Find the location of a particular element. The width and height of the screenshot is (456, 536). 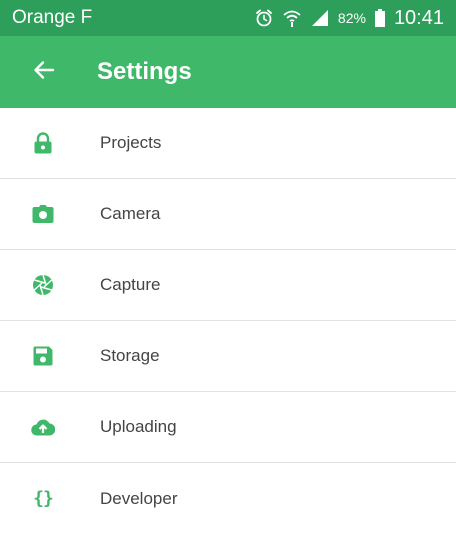

wifi-icon is located at coordinates (292, 18).